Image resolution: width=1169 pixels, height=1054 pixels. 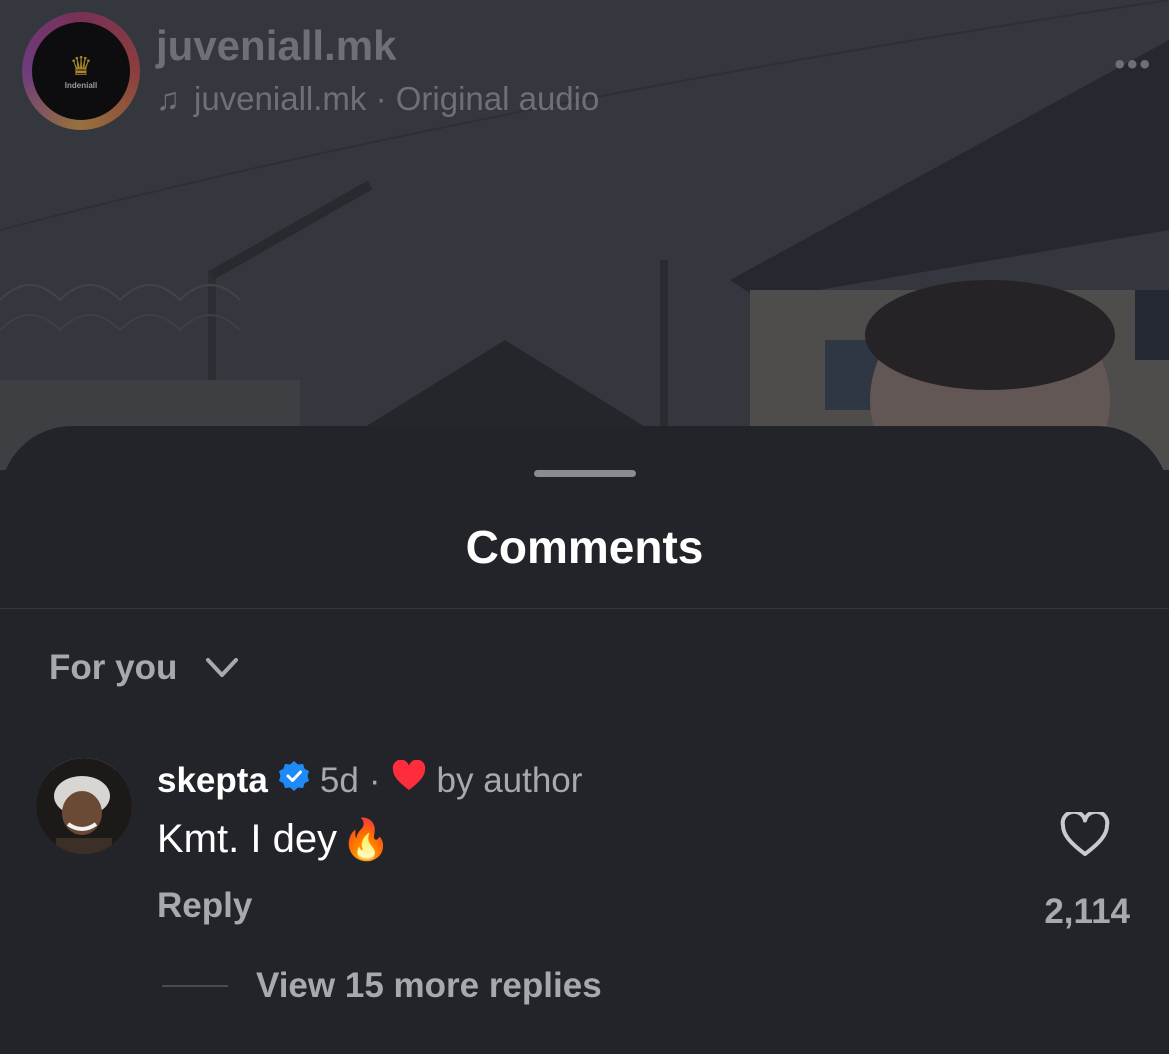 I want to click on like-count: 2,114, so click(x=1087, y=911).